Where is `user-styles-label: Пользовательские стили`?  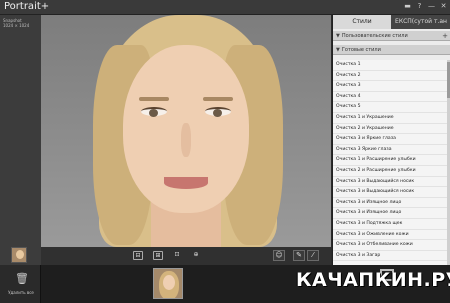 user-styles-label: Пользовательские стили is located at coordinates (374, 36).